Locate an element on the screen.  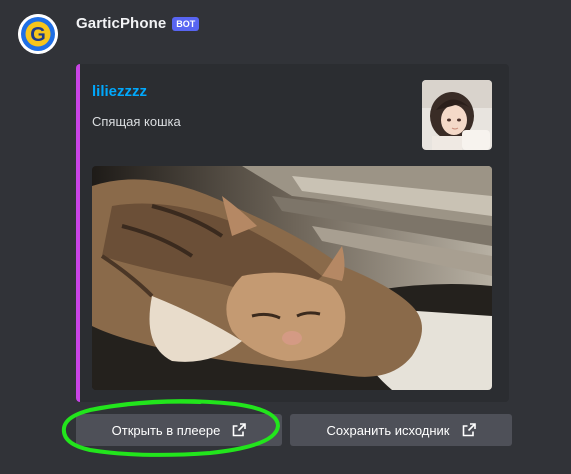
save-source-button: Сохранить исходник is located at coordinates (401, 430).